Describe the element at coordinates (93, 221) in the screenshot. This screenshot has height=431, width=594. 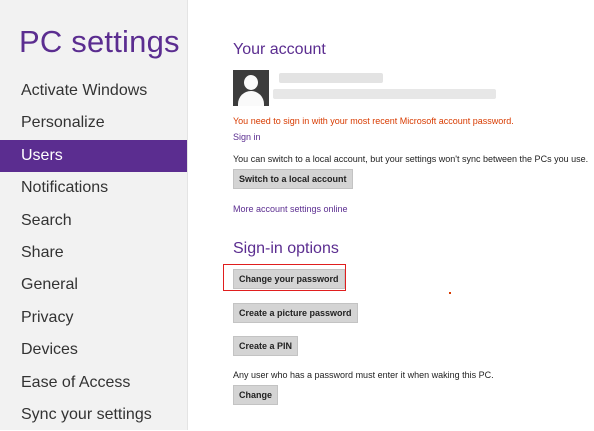
I see `sidebar-item-search: Search` at that location.